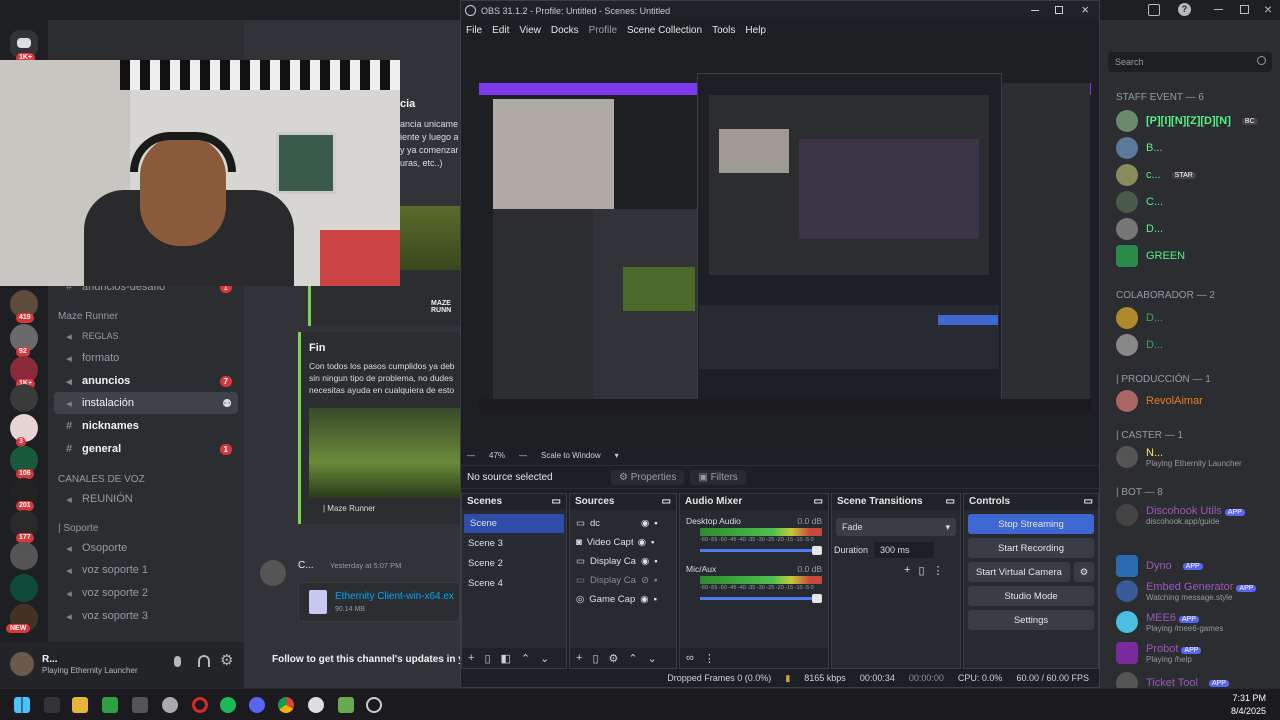 The width and height of the screenshot is (1280, 720). What do you see at coordinates (896, 527) in the screenshot?
I see `transition-select: Fade ▾` at bounding box center [896, 527].